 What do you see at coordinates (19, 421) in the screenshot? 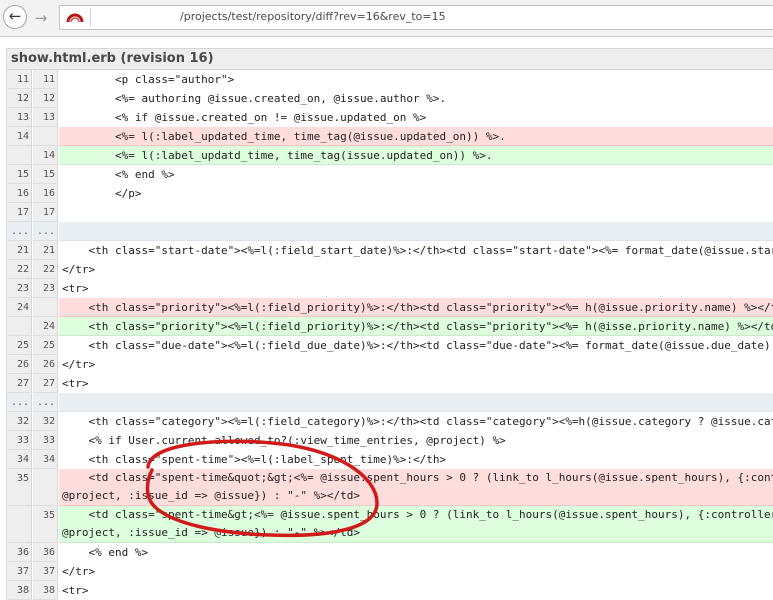
I see `old-line-number: 32` at bounding box center [19, 421].